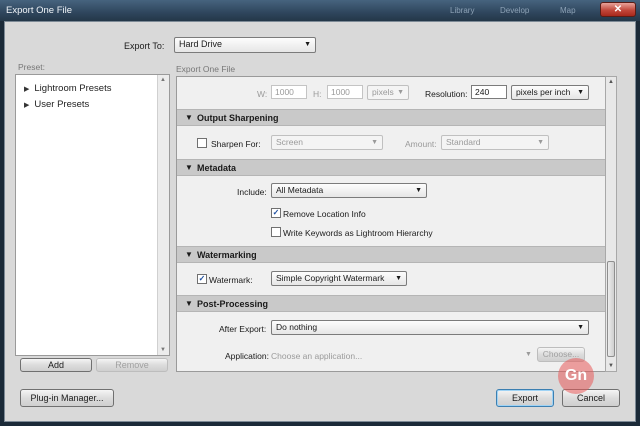 The image size is (640, 426). I want to click on export-to-value: Hard Drive, so click(201, 44).